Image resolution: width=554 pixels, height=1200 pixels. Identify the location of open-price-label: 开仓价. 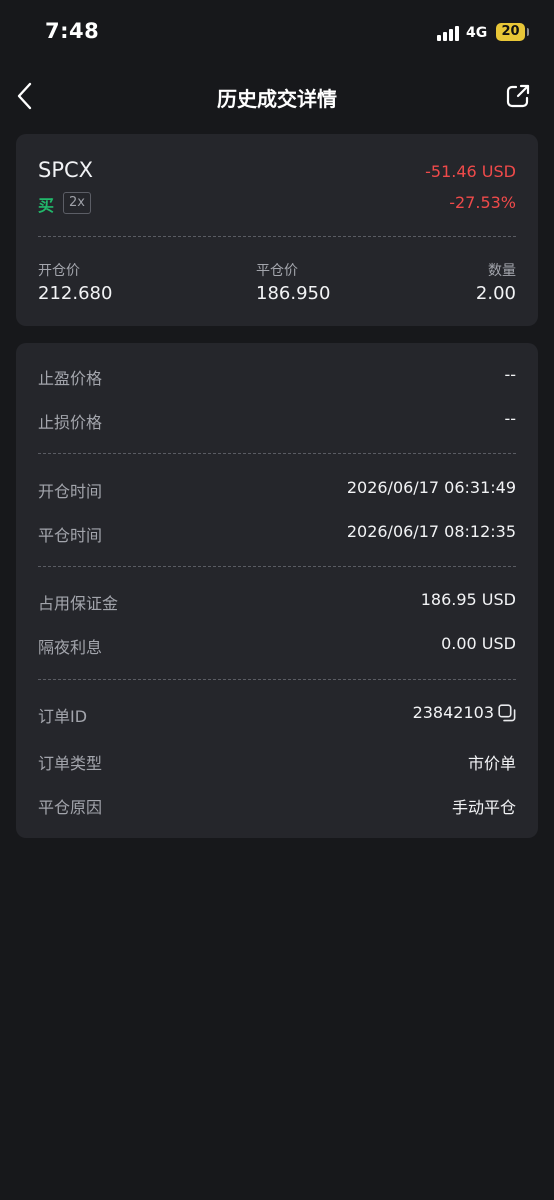
(59, 271).